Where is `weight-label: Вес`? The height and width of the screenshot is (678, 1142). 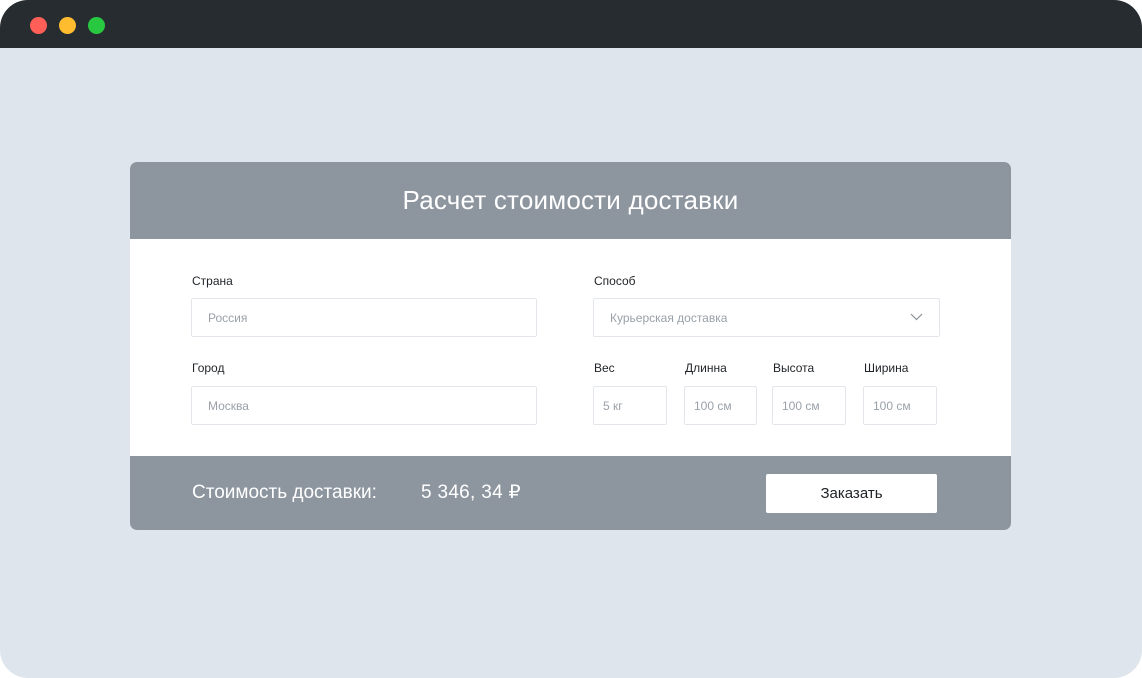
weight-label: Вес is located at coordinates (604, 368).